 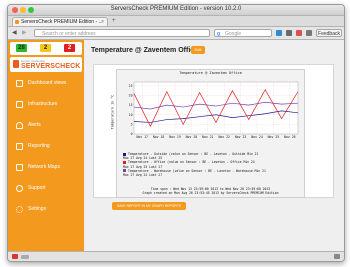 I want to click on search-placeholder: Google, so click(x=233, y=34).